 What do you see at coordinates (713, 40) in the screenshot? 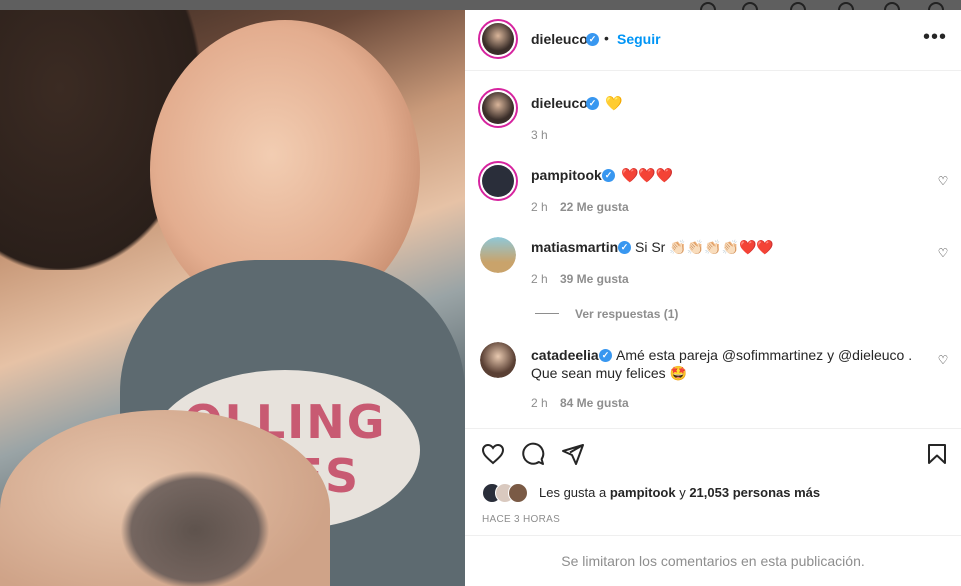
I see `post-header: dieleuco ✓ • Seguir •••` at bounding box center [713, 40].